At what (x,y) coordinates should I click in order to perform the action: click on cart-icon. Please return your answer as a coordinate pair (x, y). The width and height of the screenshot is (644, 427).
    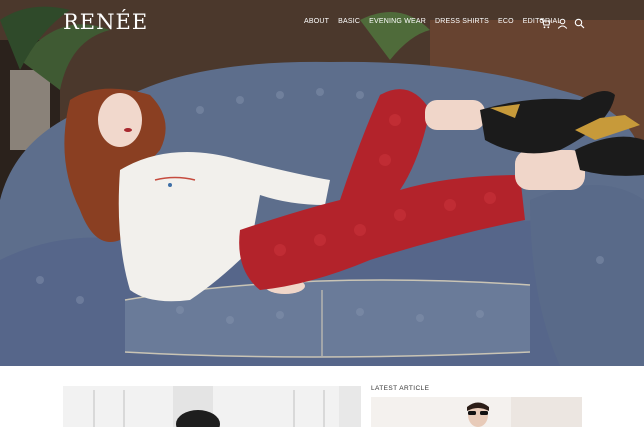
    Looking at the image, I should click on (545, 22).